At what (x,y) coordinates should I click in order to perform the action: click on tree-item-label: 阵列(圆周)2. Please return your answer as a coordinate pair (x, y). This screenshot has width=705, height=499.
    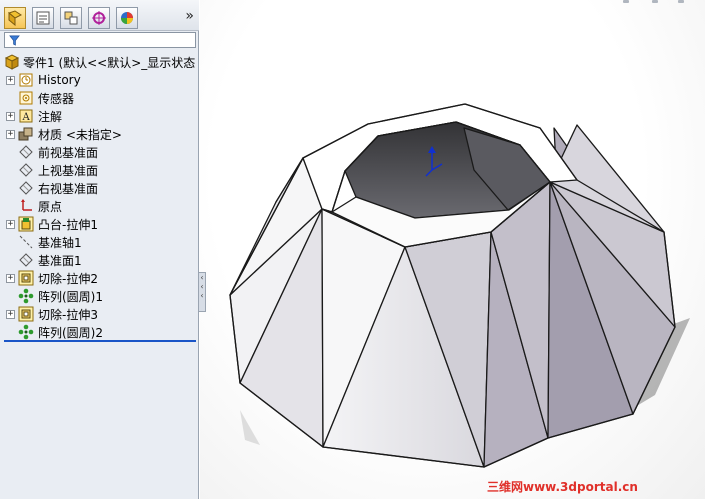
    Looking at the image, I should click on (70, 332).